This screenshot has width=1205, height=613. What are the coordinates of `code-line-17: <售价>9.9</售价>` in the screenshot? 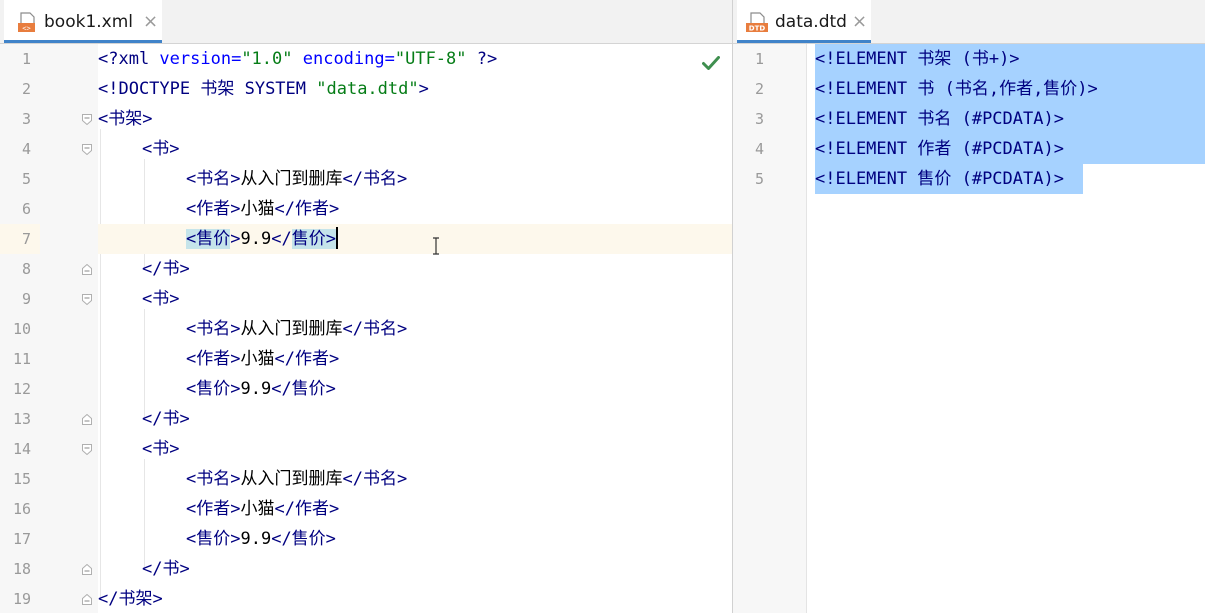 It's located at (261, 539).